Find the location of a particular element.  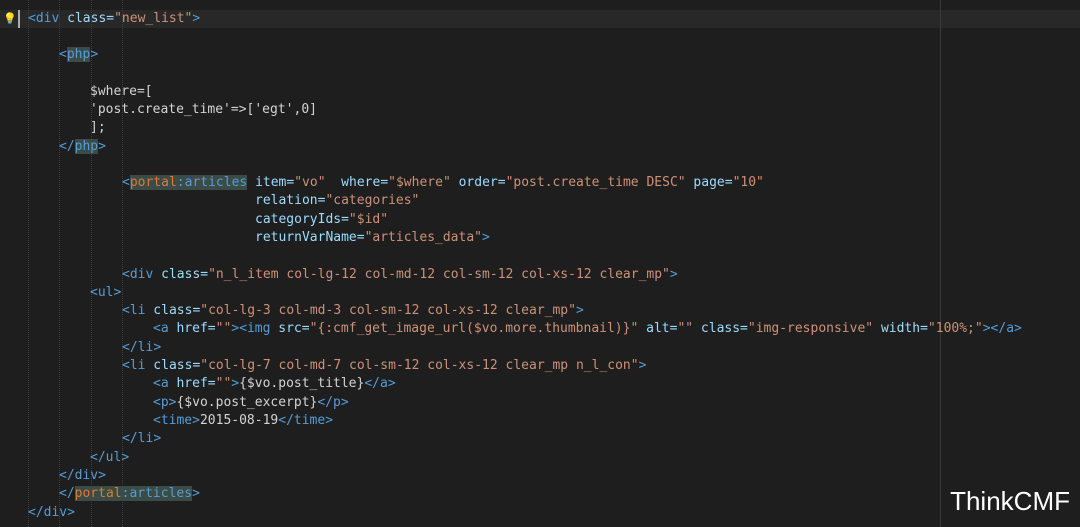

code-line: </portal:articles> is located at coordinates (129, 494).